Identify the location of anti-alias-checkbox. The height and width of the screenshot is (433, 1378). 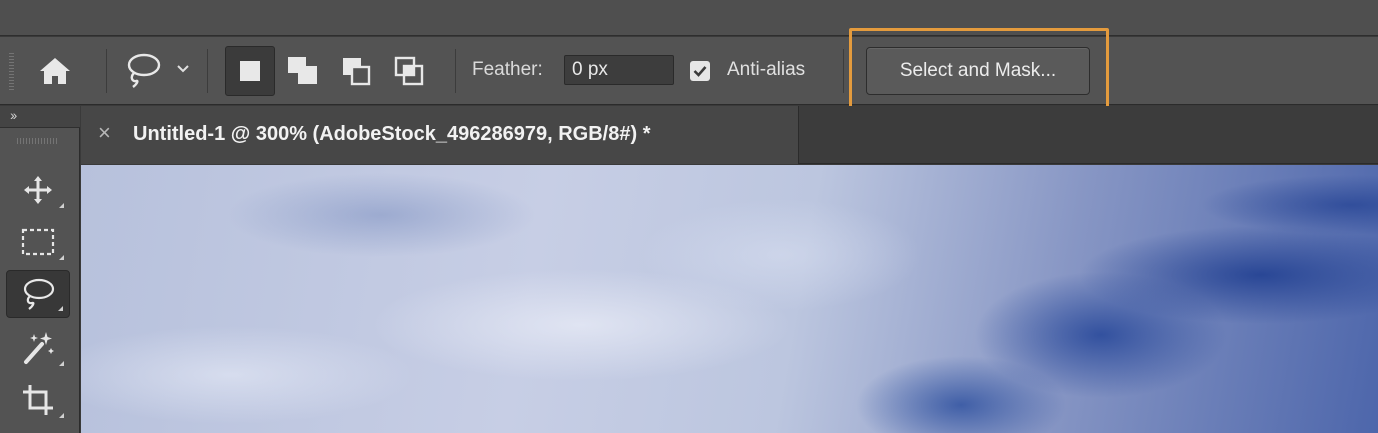
(700, 71).